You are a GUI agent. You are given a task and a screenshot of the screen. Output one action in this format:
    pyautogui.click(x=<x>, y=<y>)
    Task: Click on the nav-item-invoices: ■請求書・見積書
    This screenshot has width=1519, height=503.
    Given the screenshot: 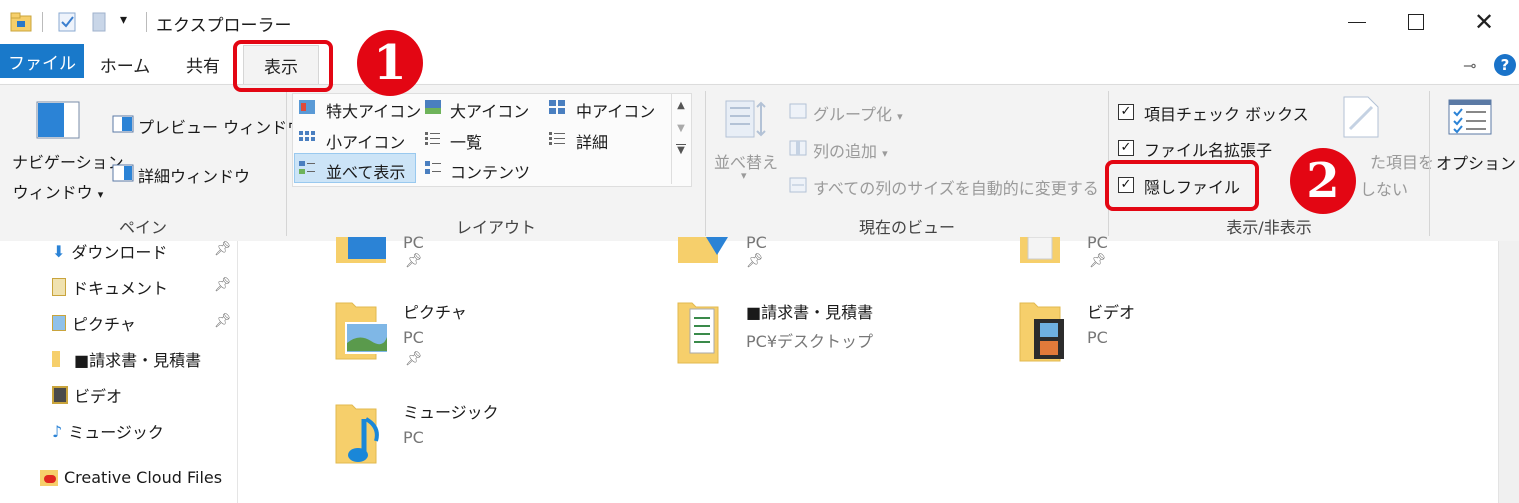 What is the action you would take?
    pyautogui.click(x=126, y=359)
    